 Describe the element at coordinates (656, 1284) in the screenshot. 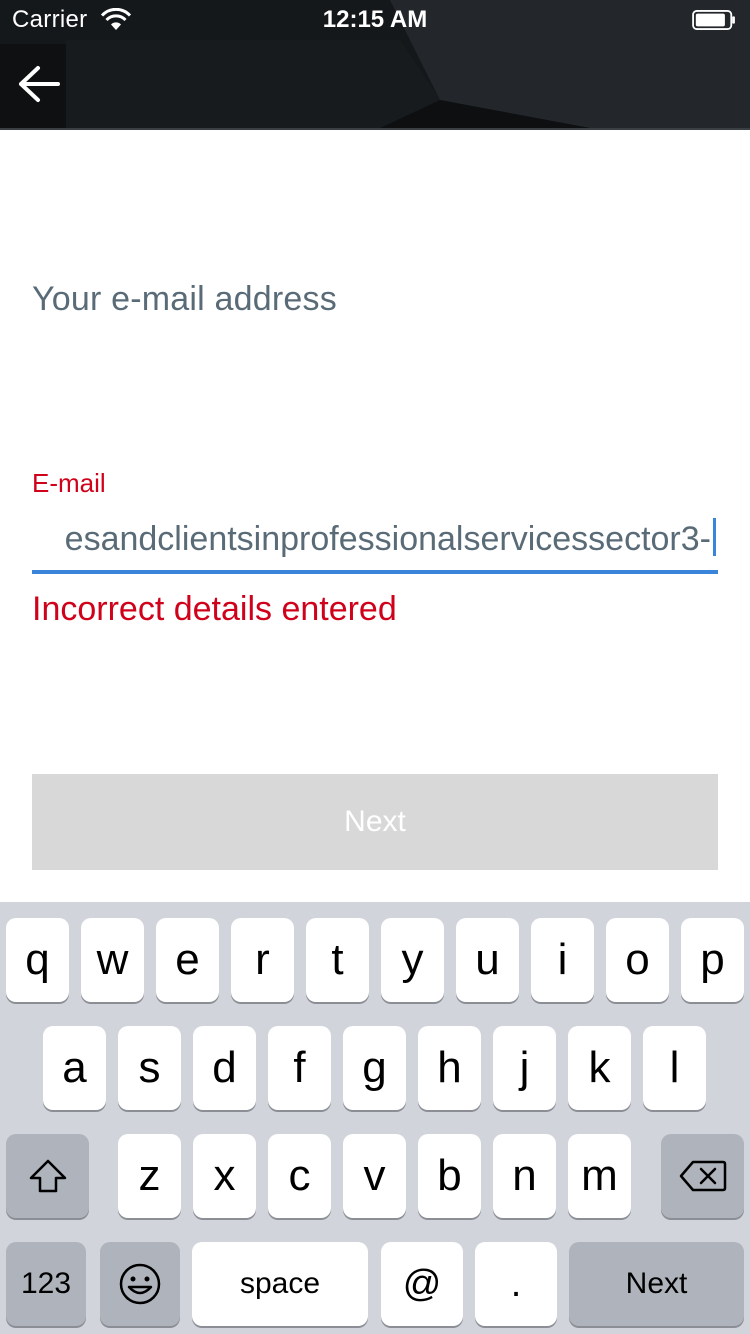

I see `keyboard-next-key: Next` at that location.